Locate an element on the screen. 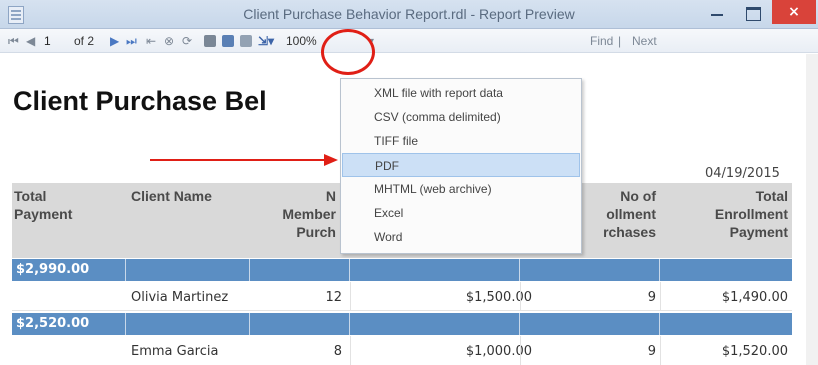 Image resolution: width=818 pixels, height=365 pixels. member-amount-cell: $1,500.00 is located at coordinates (498, 297).